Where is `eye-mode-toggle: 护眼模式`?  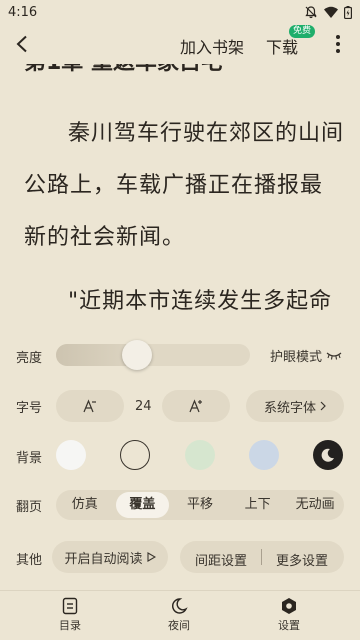 eye-mode-toggle: 护眼模式 is located at coordinates (306, 355).